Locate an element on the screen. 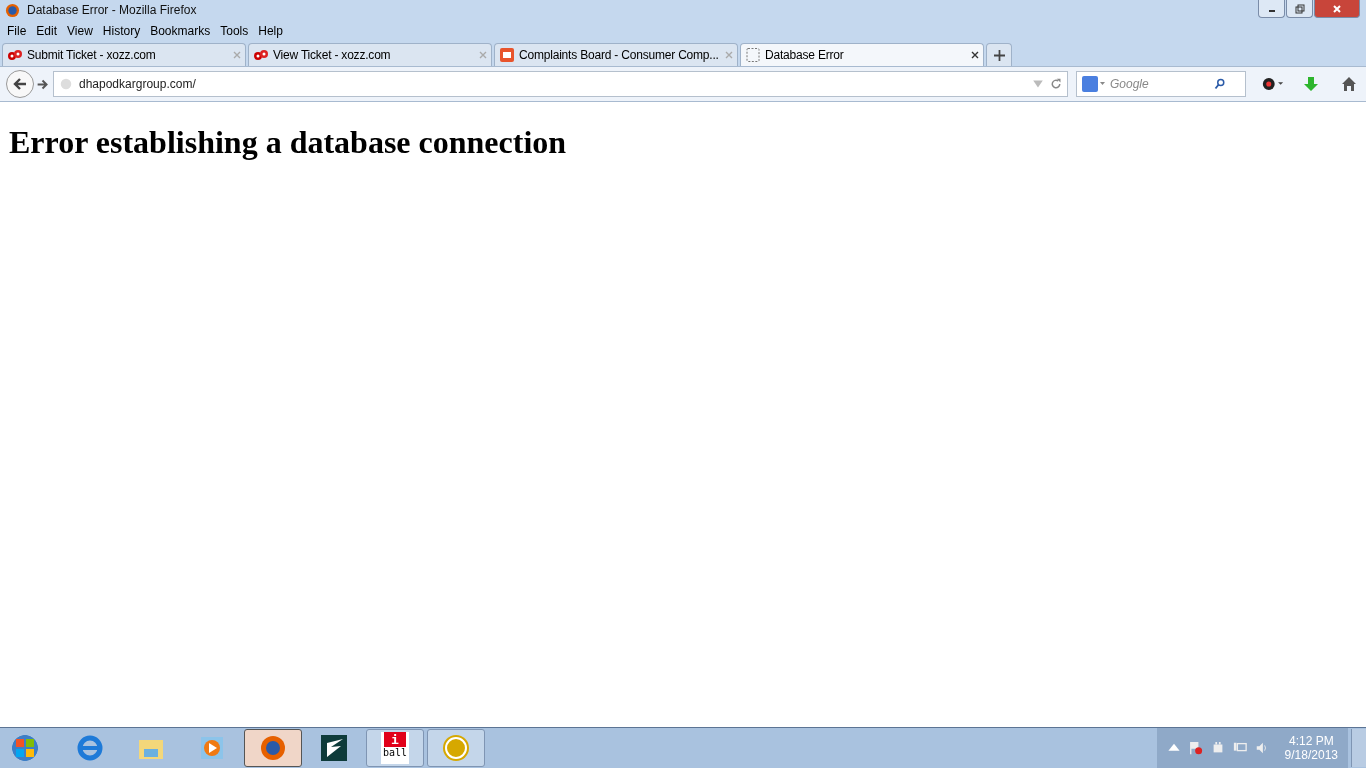  forward-button is located at coordinates (42, 84).